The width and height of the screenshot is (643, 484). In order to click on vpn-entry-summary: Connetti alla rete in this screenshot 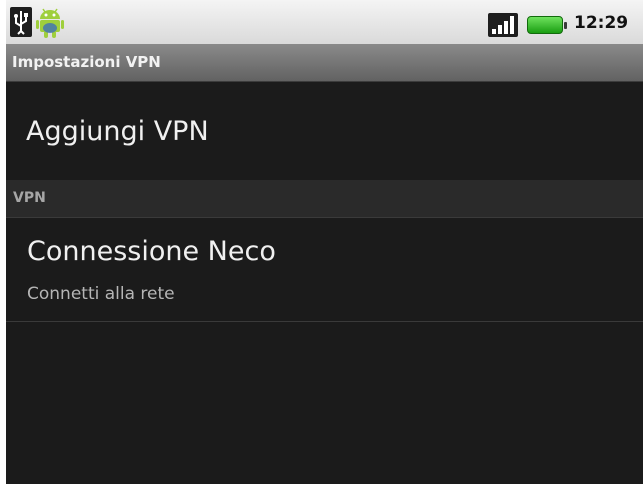, I will do `click(101, 294)`.